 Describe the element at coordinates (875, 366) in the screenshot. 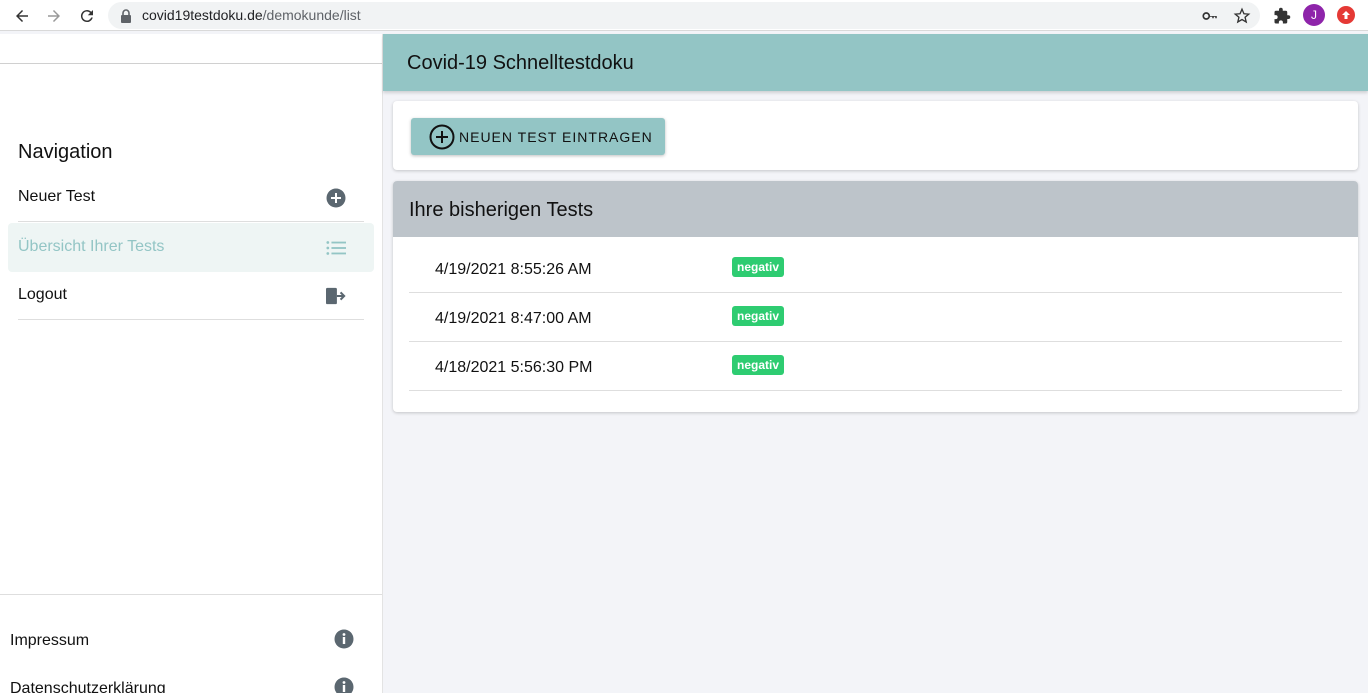

I see `table-row: 4/18/2021 5:56:30 PM negativ` at that location.